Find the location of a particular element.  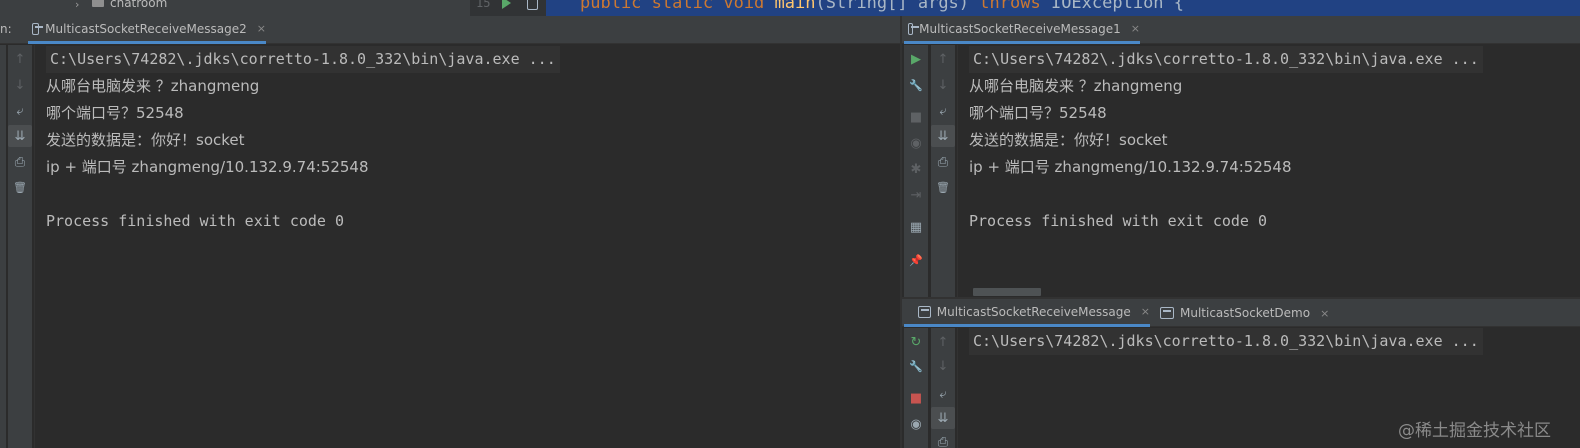

code-params: (String[] args) is located at coordinates (892, 6).